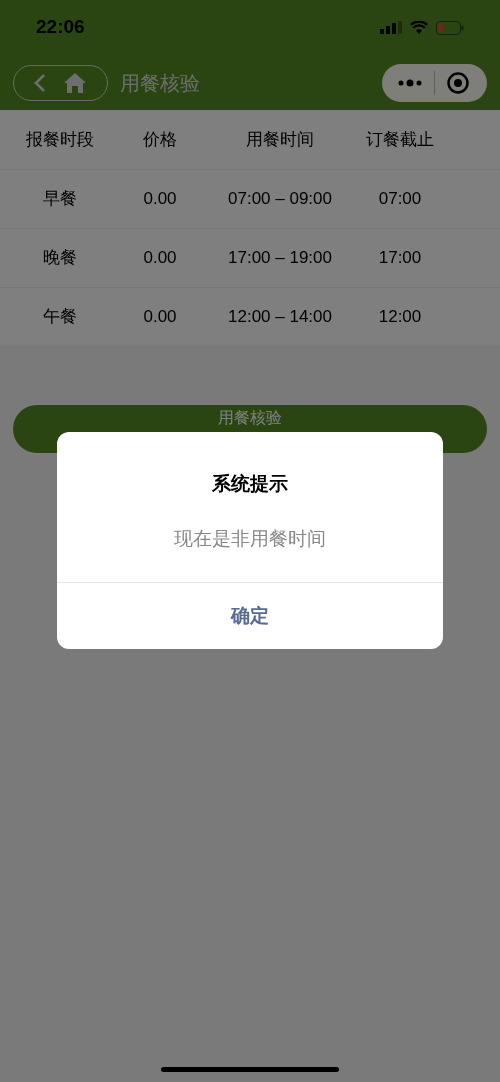 This screenshot has height=1082, width=500. I want to click on signal-icon, so click(391, 27).